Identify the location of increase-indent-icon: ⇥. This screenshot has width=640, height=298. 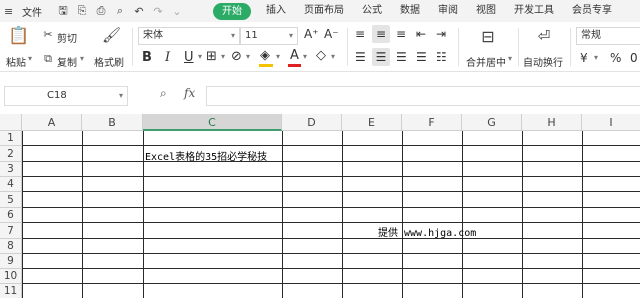
(441, 34).